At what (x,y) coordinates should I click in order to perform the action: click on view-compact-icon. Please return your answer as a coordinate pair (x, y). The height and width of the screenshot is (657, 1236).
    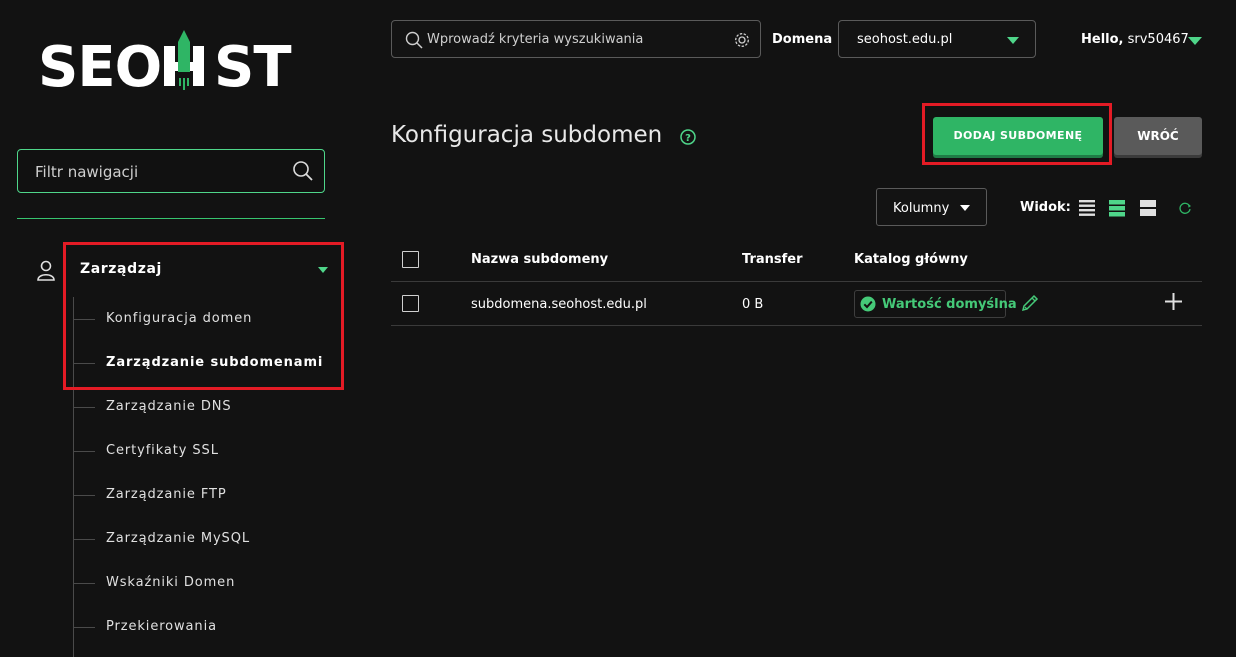
    Looking at the image, I should click on (1087, 208).